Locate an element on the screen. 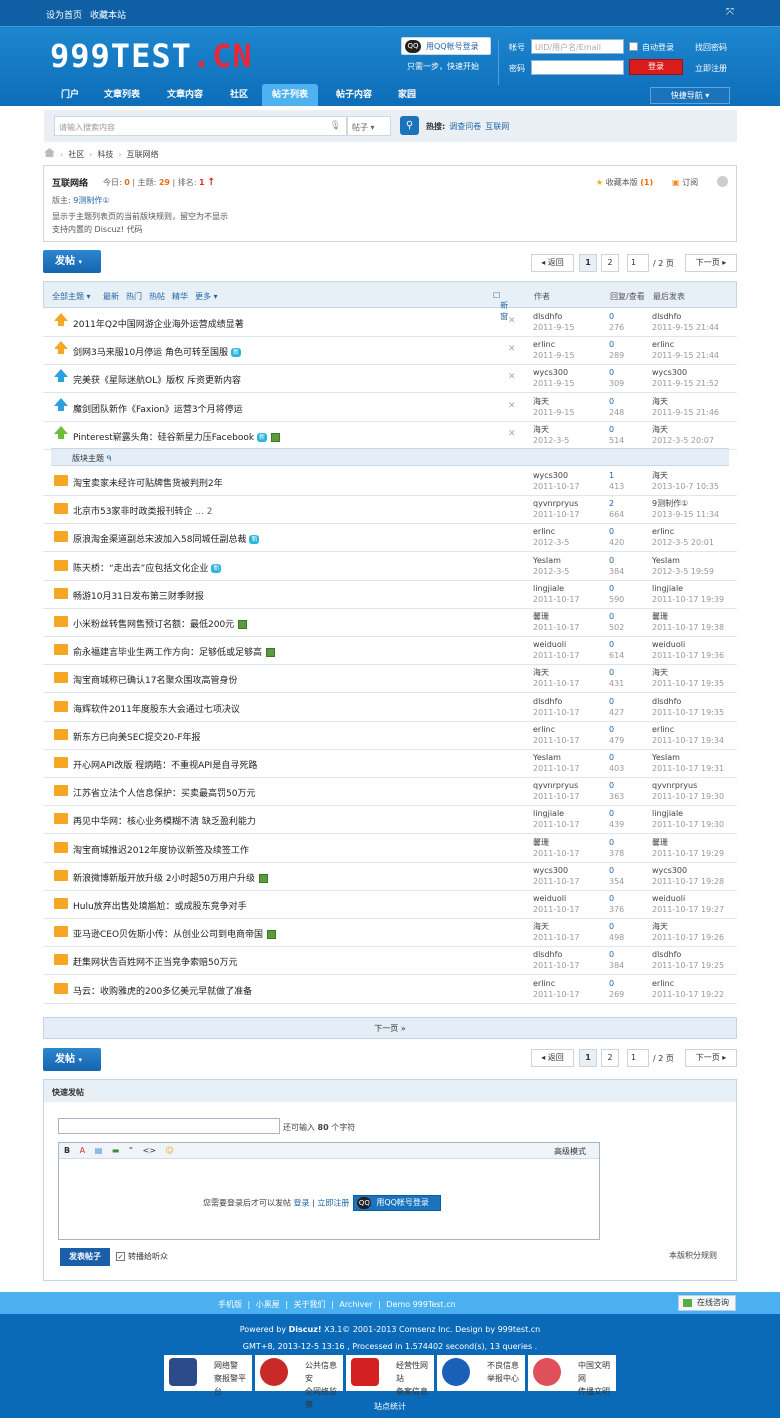  footer-link: Archiver is located at coordinates (355, 1304).